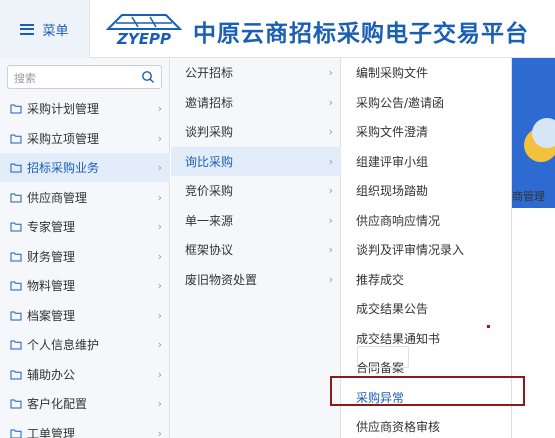 The height and width of the screenshot is (438, 555). Describe the element at coordinates (209, 161) in the screenshot. I see `level2-item-label: 询比采购` at that location.